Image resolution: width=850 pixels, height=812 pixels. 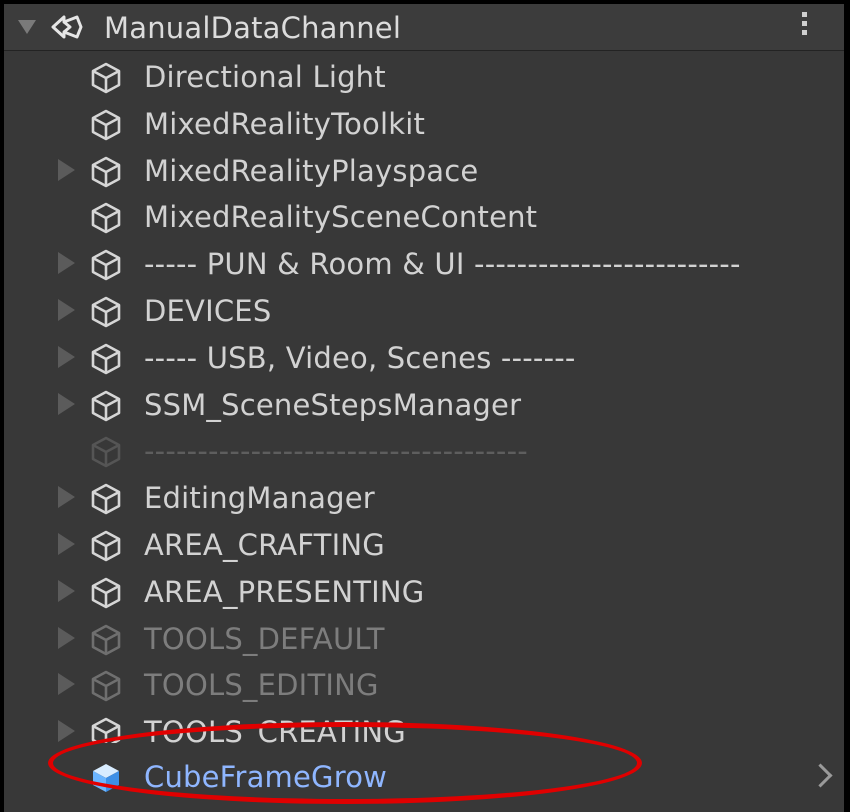 What do you see at coordinates (311, 170) in the screenshot?
I see `hierarchy-item-label: MixedRealityPlayspace` at bounding box center [311, 170].